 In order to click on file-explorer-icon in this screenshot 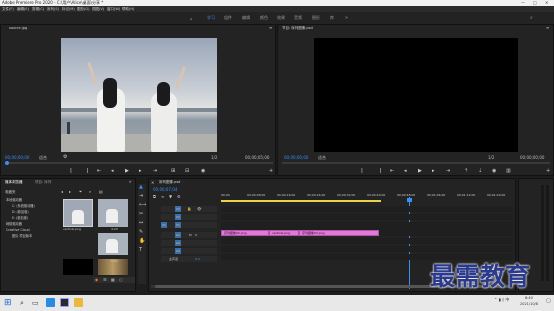, I will do `click(78, 302)`.